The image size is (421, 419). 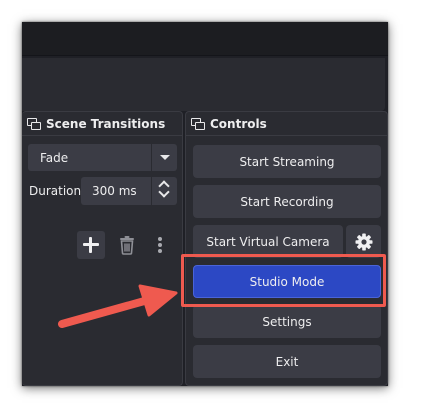 I want to click on scene-transitions-title: Scene Transitions, so click(x=106, y=123).